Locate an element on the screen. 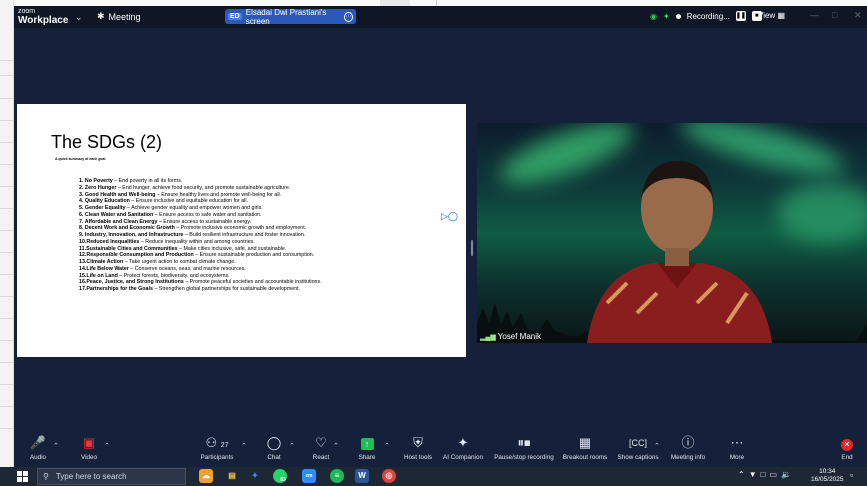  splitter-handle is located at coordinates (472, 248).